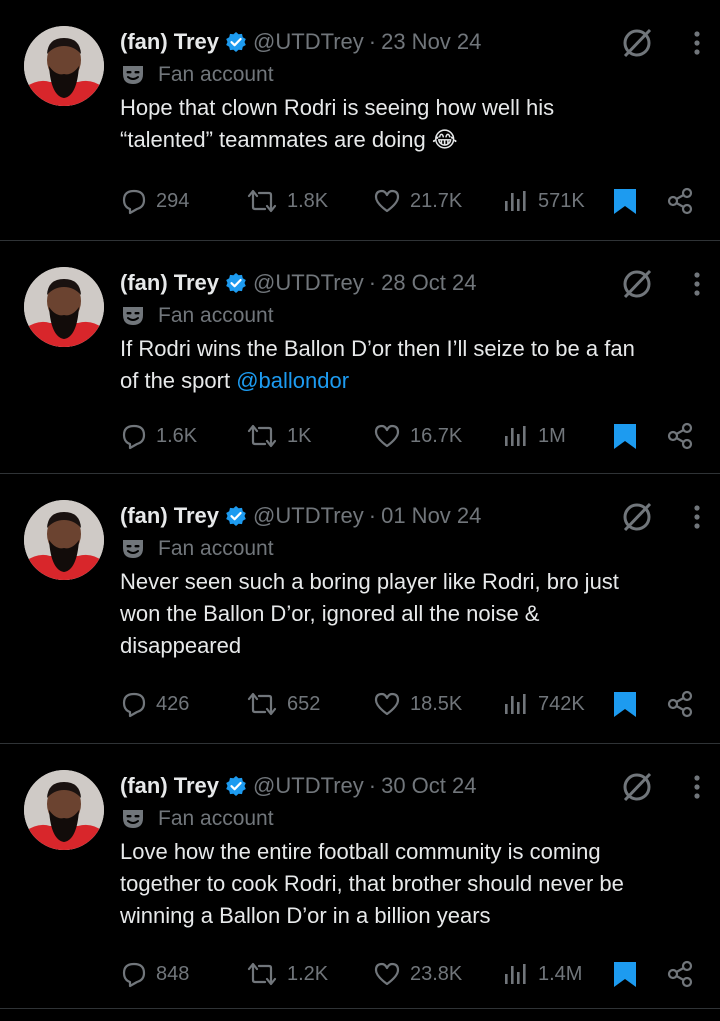 This screenshot has height=1021, width=720. I want to click on views-button: 742K, so click(542, 704).